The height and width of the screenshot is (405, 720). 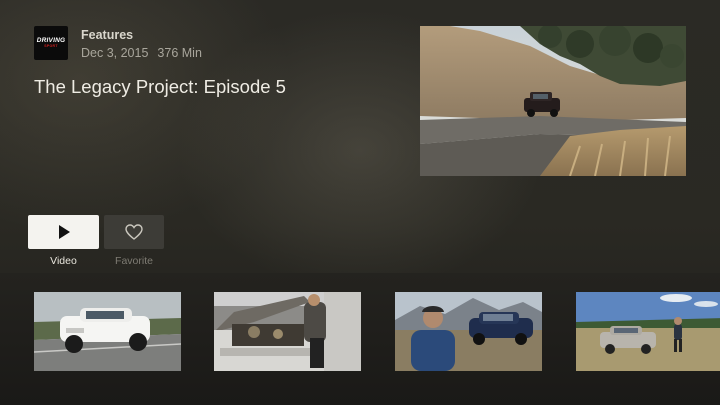 What do you see at coordinates (107, 35) in the screenshot?
I see `category-label: Features` at bounding box center [107, 35].